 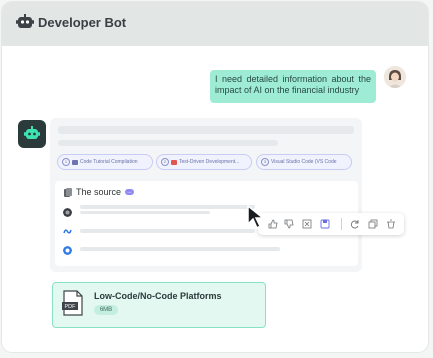 I want to click on page-title: Developer Bot, so click(x=82, y=22).